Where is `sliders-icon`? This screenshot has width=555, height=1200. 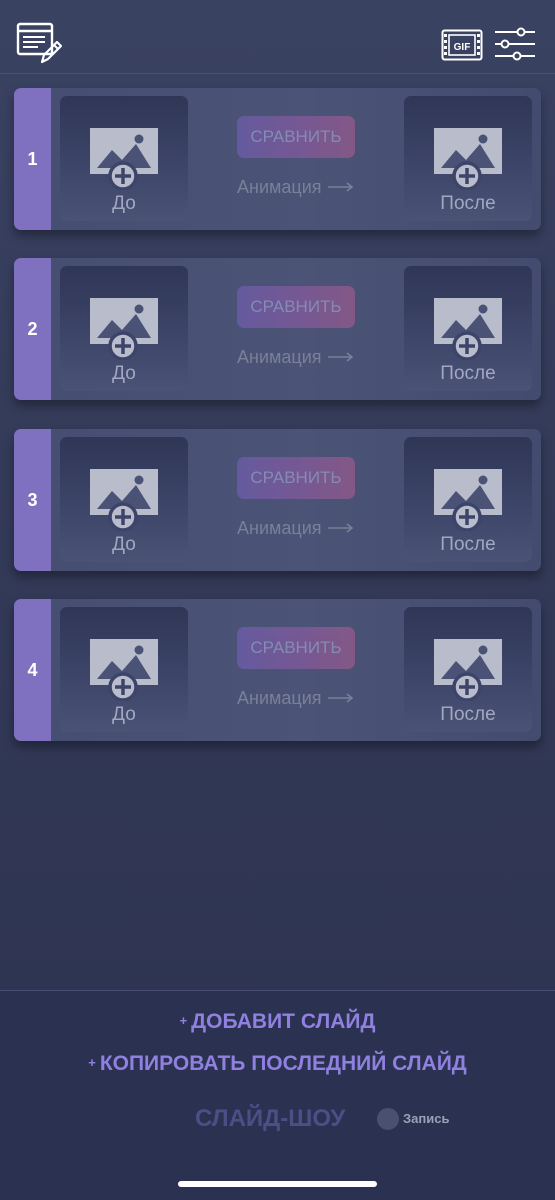 sliders-icon is located at coordinates (515, 44).